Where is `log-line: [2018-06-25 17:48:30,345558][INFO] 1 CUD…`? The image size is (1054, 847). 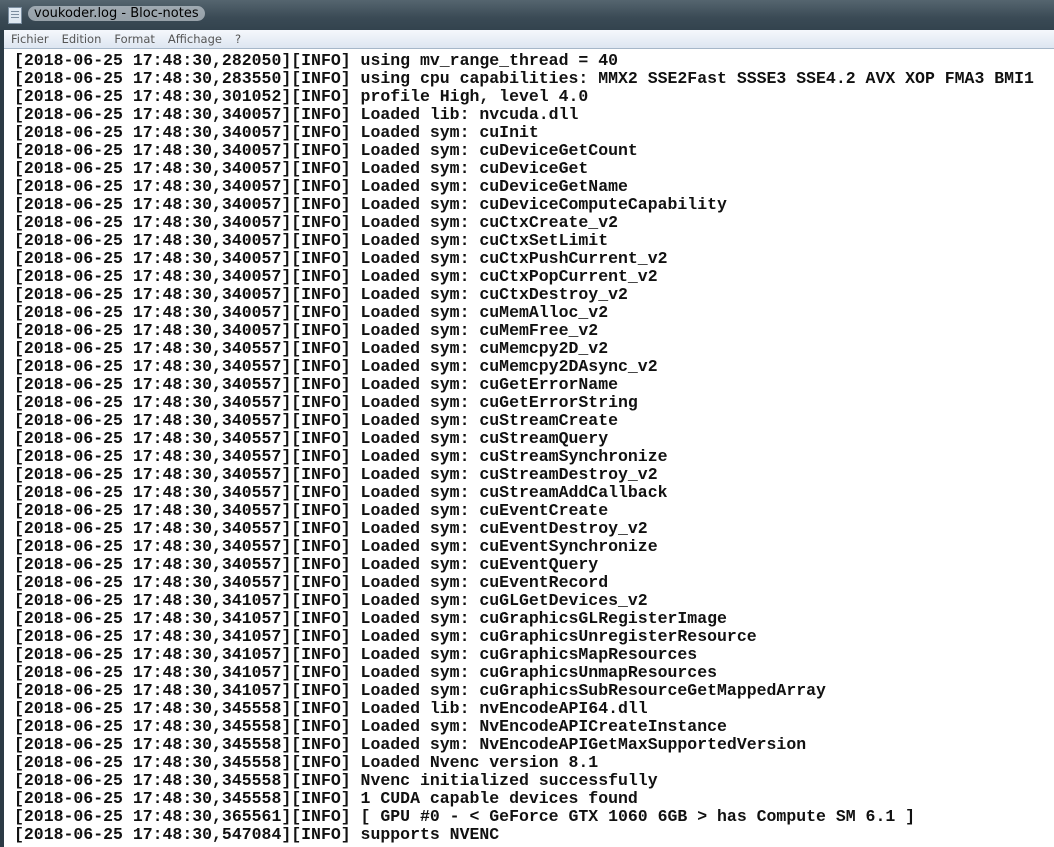 log-line: [2018-06-25 17:48:30,345558][INFO] 1 CUD… is located at coordinates (326, 798).